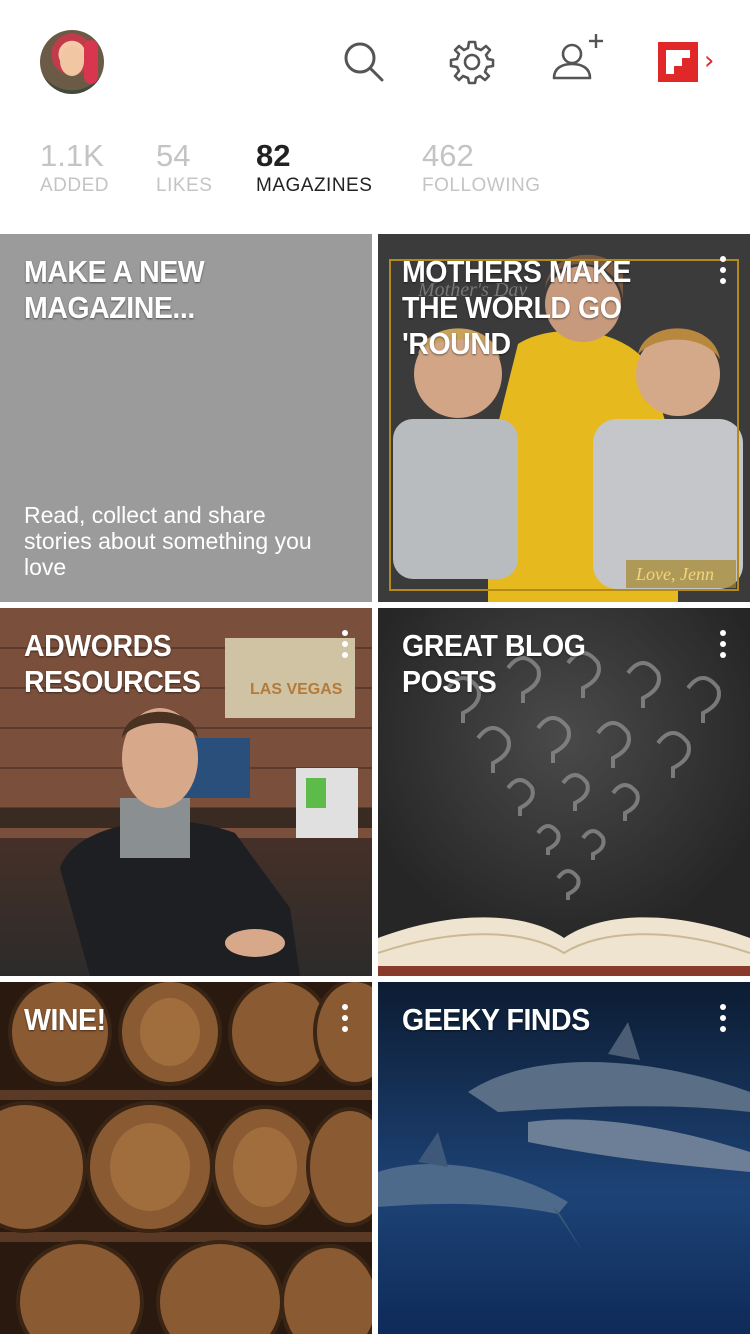 This screenshot has width=750, height=1334. I want to click on chevron-right-icon: ›, so click(709, 61).